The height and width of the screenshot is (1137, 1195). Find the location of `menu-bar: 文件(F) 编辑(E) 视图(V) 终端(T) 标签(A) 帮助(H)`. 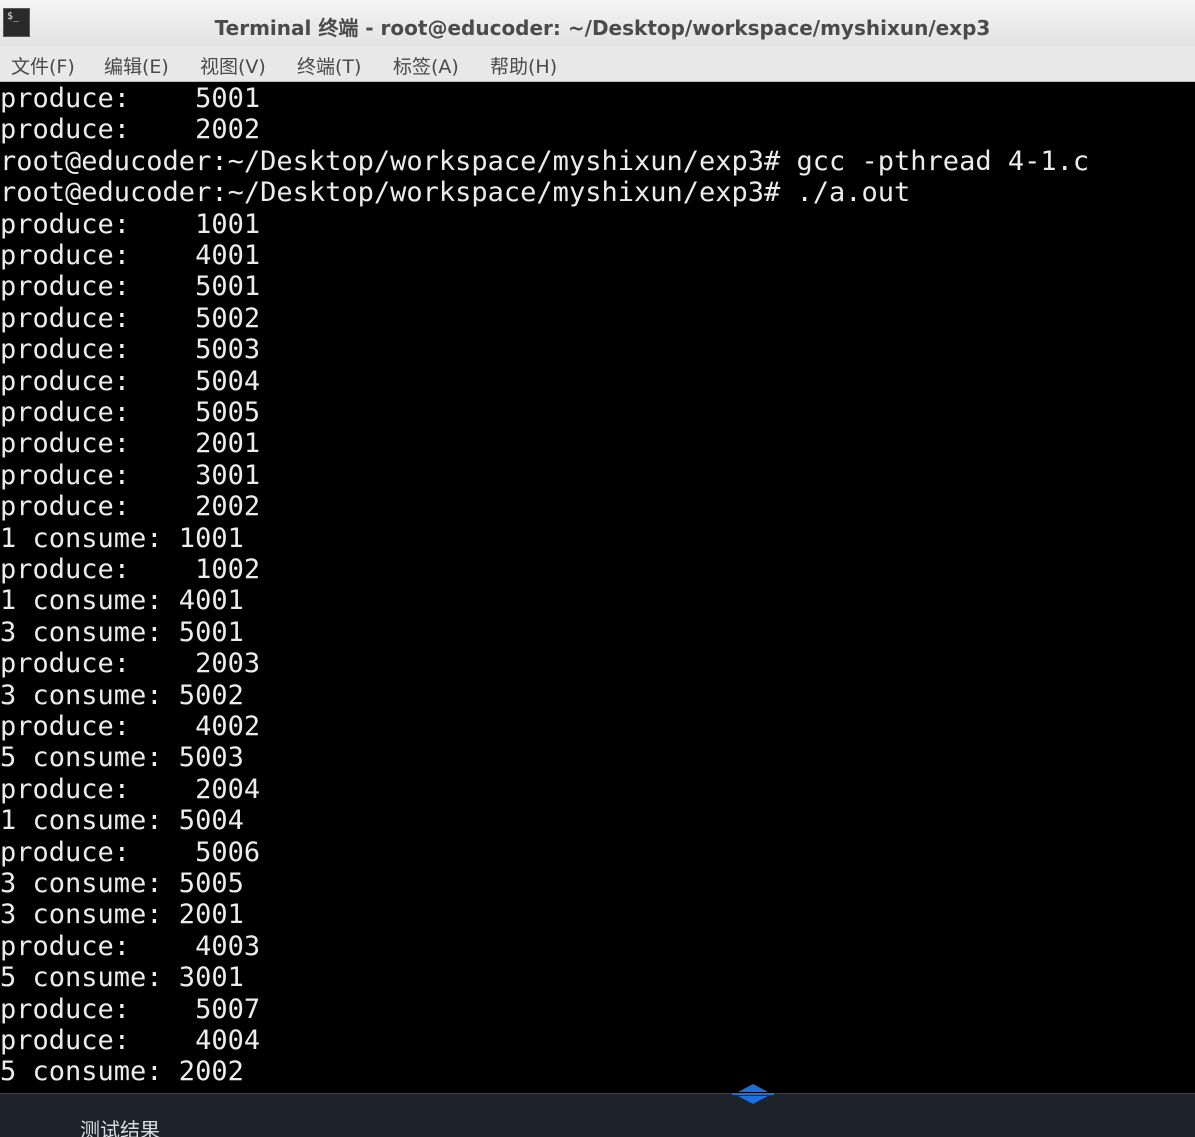

menu-bar: 文件(F) 编辑(E) 视图(V) 终端(T) 标签(A) 帮助(H) is located at coordinates (597, 64).